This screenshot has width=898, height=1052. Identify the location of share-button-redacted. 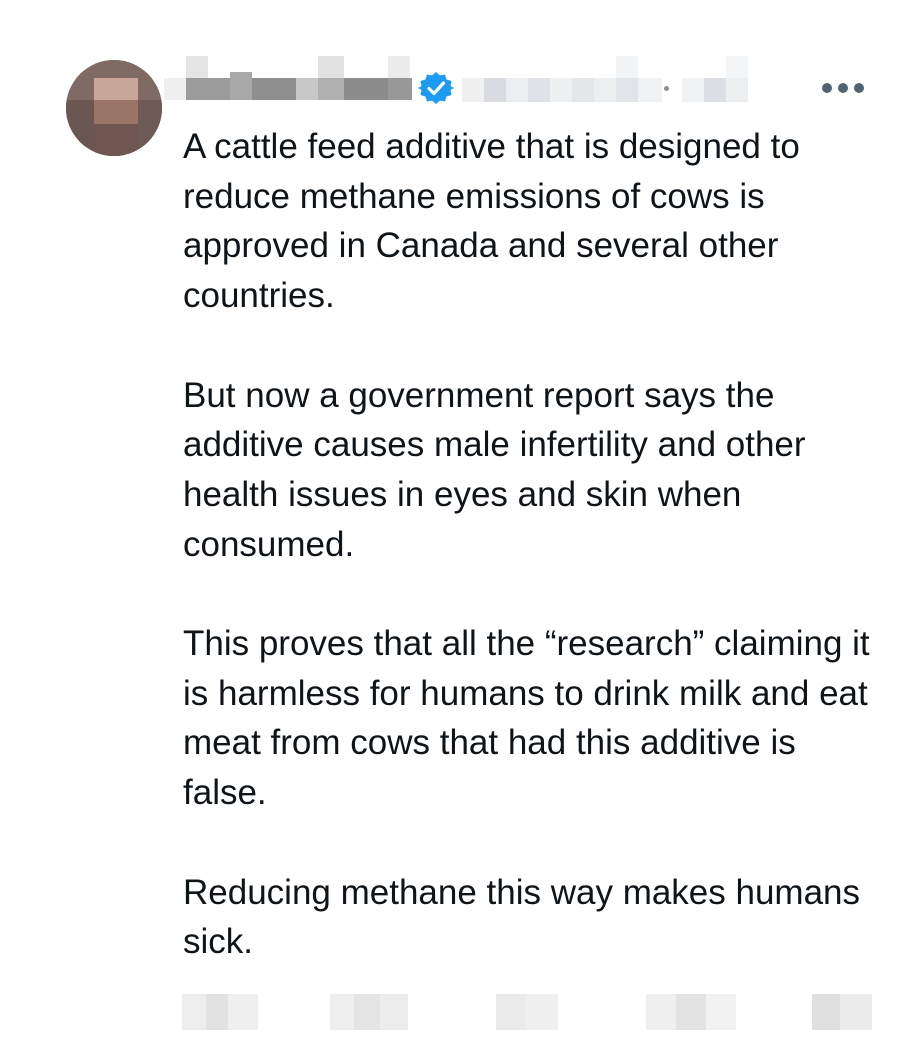
(842, 1010).